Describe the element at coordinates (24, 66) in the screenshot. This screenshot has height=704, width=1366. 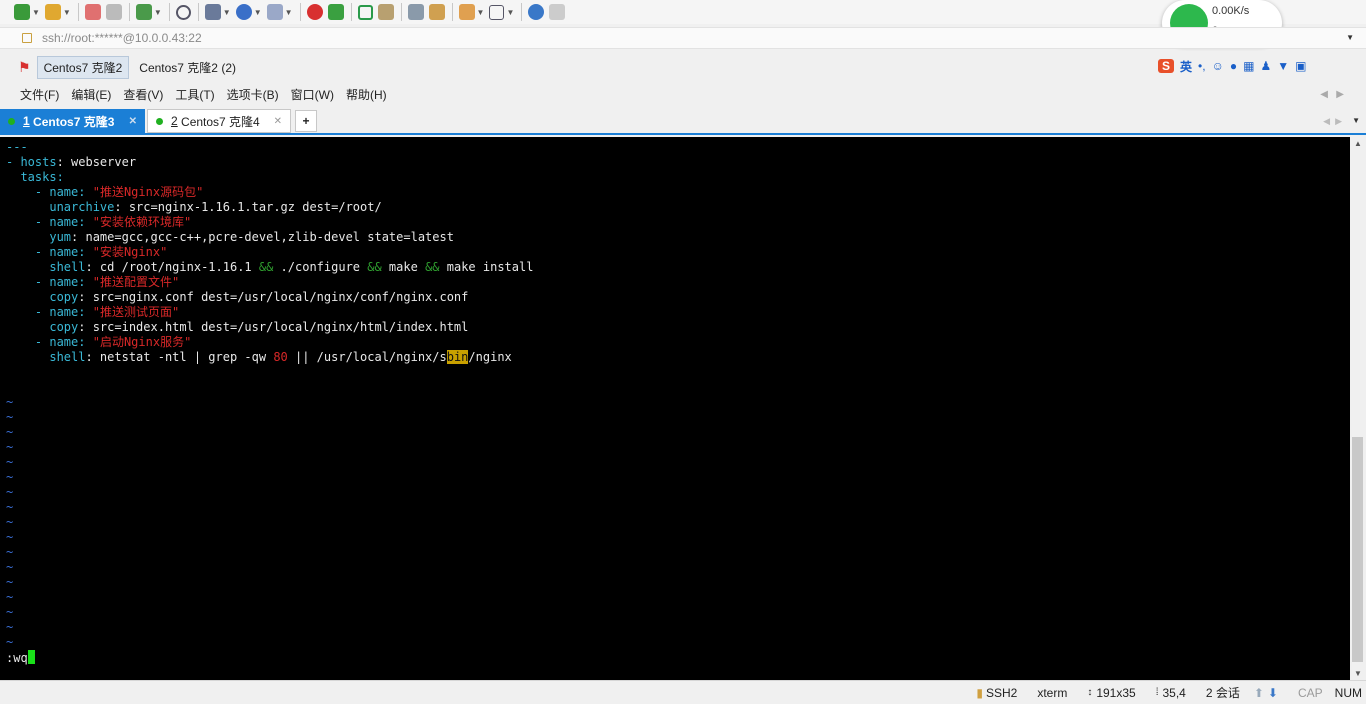
I see `session-bookmark-icon: ⚑` at that location.